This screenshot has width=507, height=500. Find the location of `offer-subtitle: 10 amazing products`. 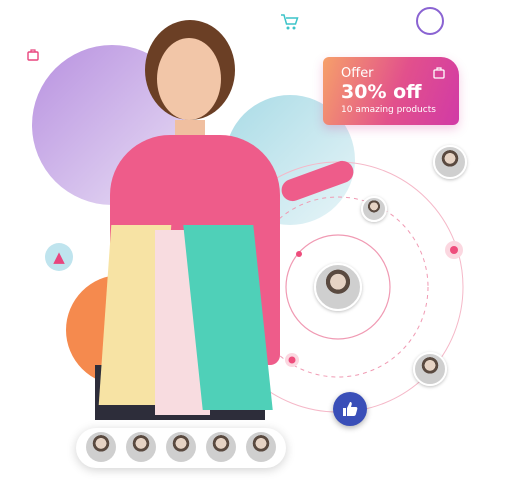

offer-subtitle: 10 amazing products is located at coordinates (388, 110).